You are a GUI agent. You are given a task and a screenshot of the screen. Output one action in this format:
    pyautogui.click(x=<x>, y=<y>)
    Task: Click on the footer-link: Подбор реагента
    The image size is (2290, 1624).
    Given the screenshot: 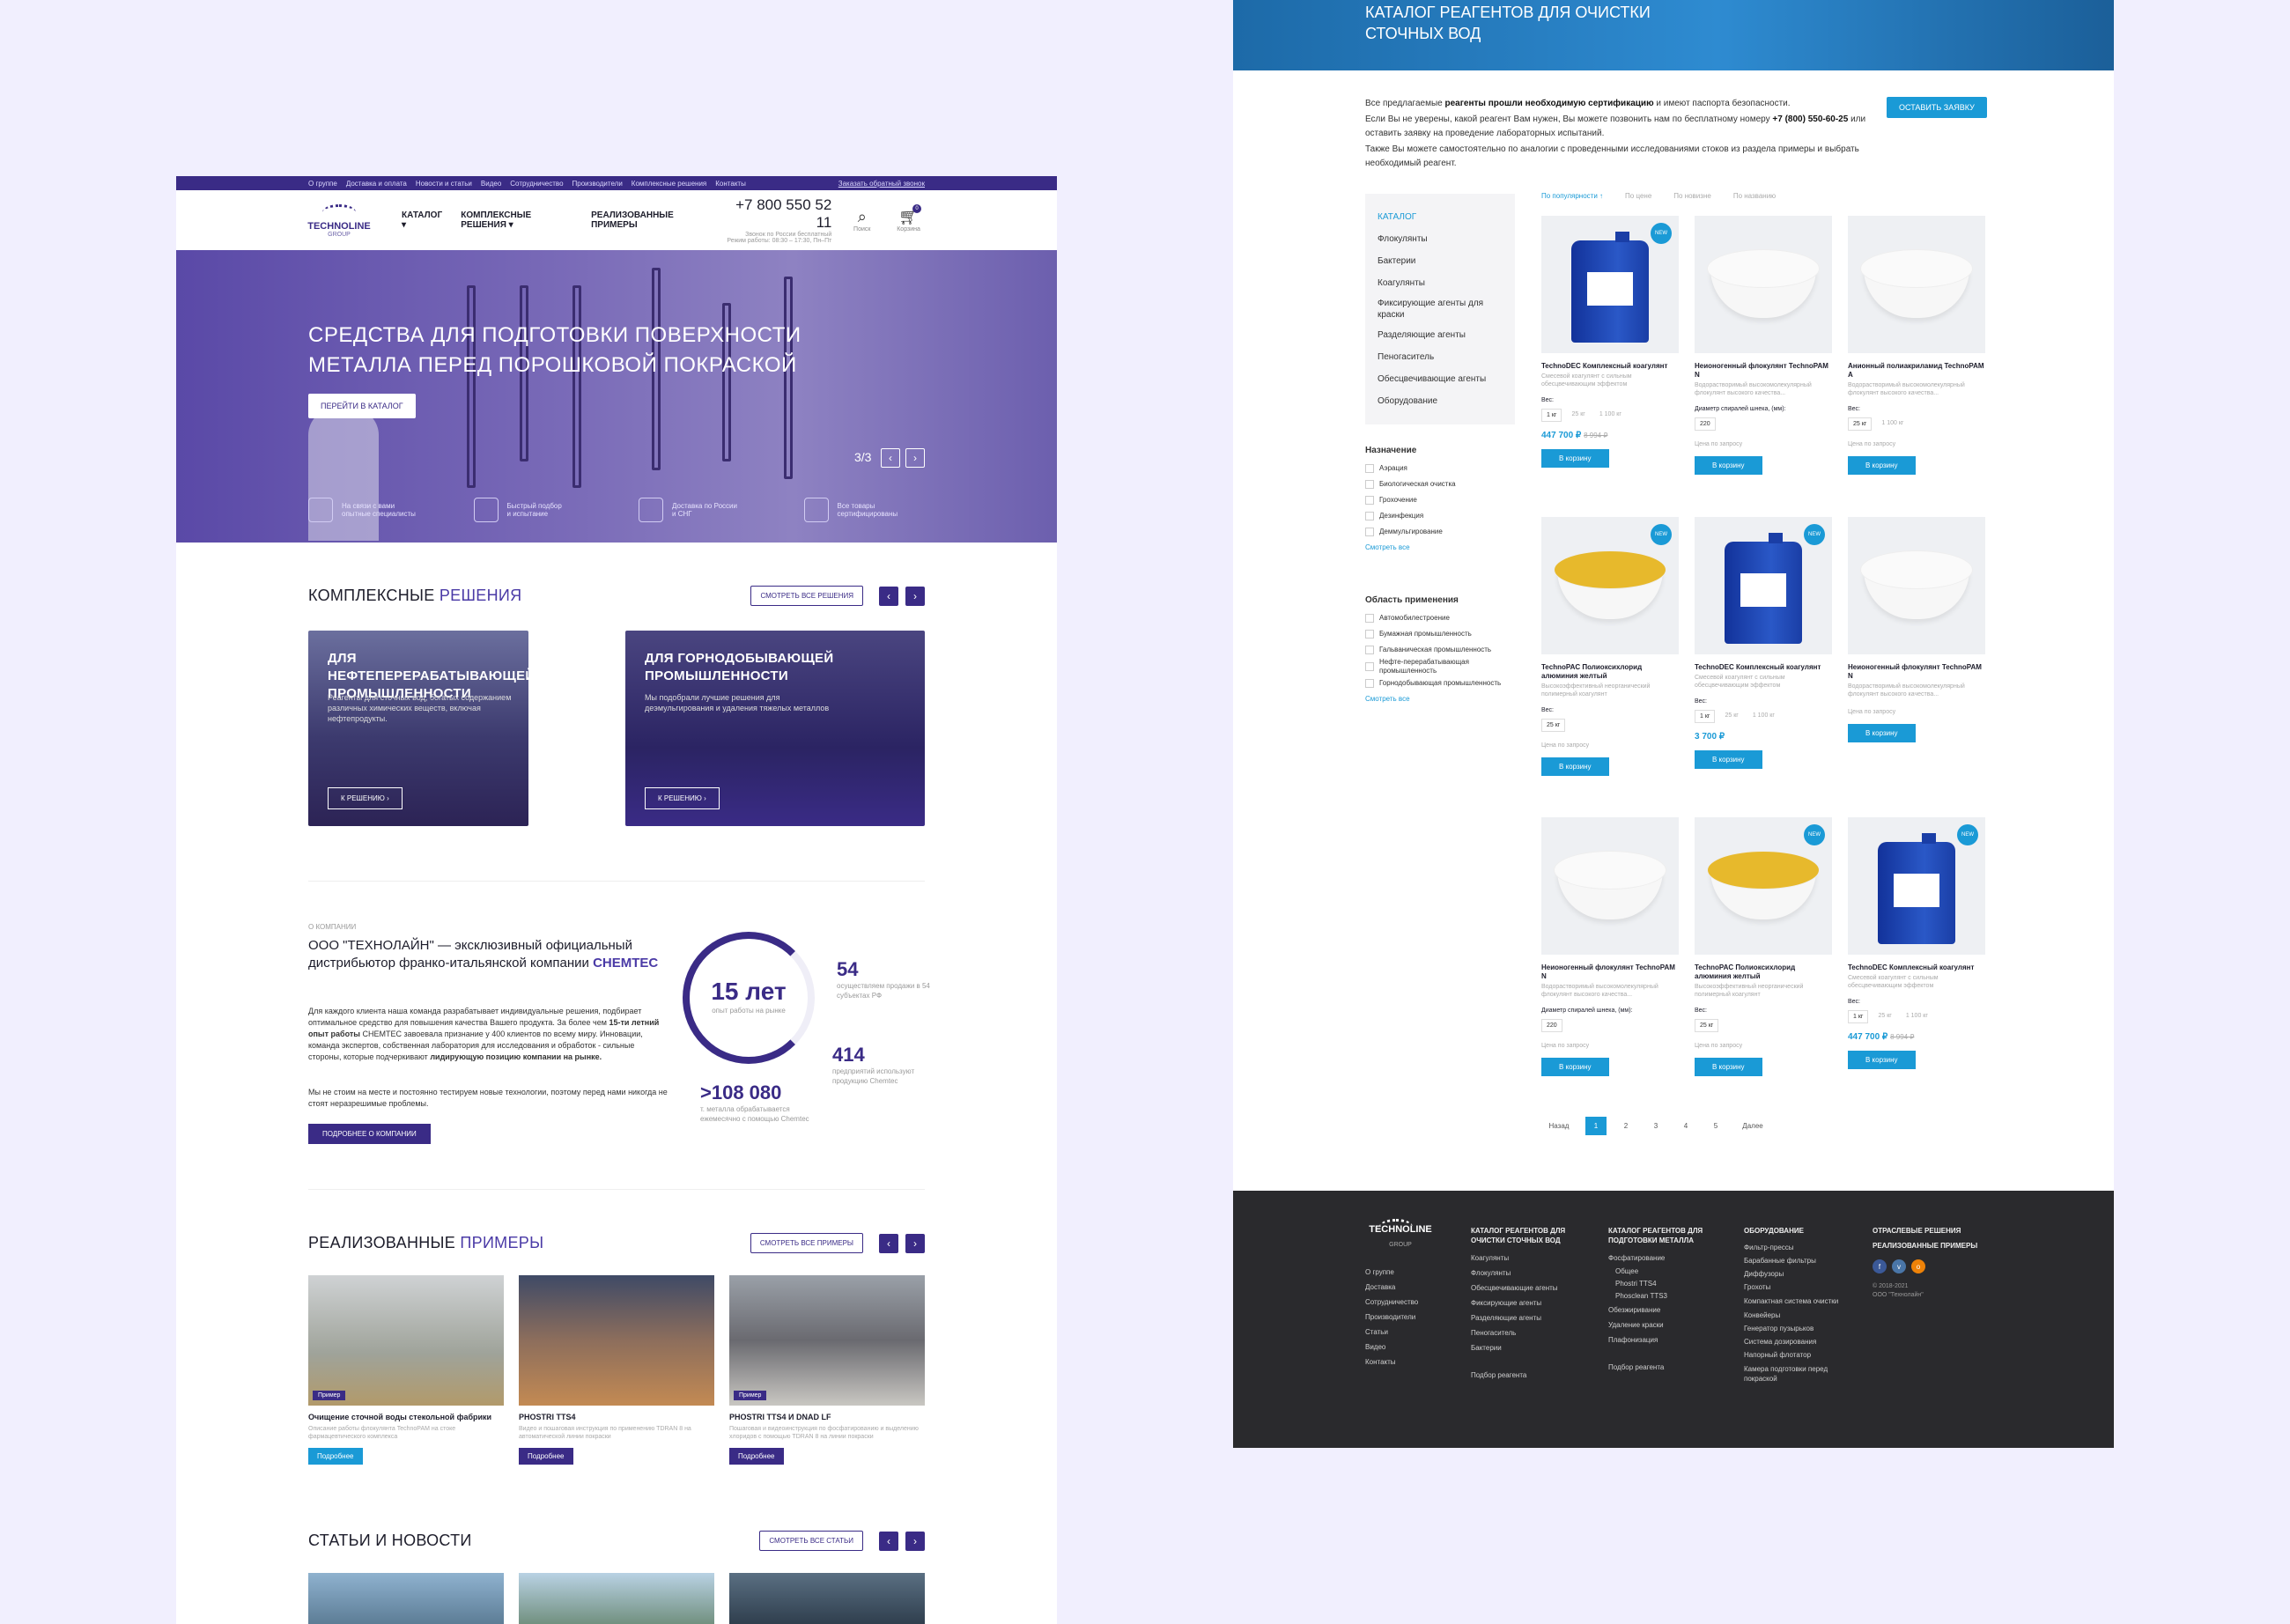 What is the action you would take?
    pyautogui.click(x=1661, y=1367)
    